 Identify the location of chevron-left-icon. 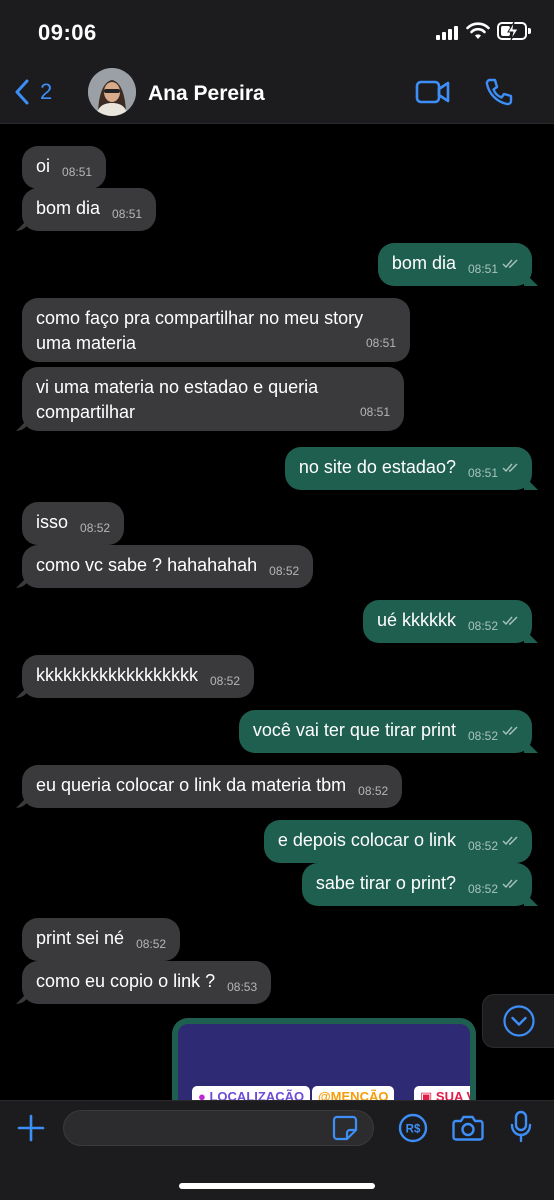
(22, 92).